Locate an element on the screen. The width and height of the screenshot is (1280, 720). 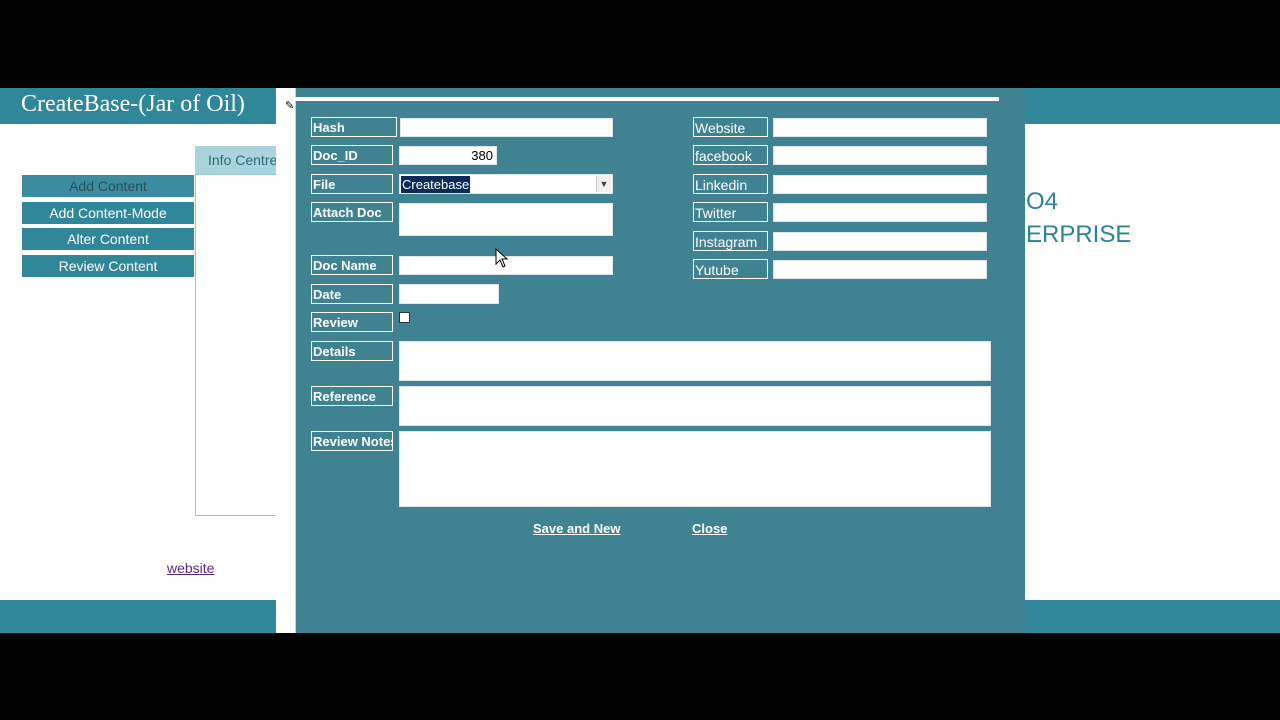
date-label: Date is located at coordinates (352, 294).